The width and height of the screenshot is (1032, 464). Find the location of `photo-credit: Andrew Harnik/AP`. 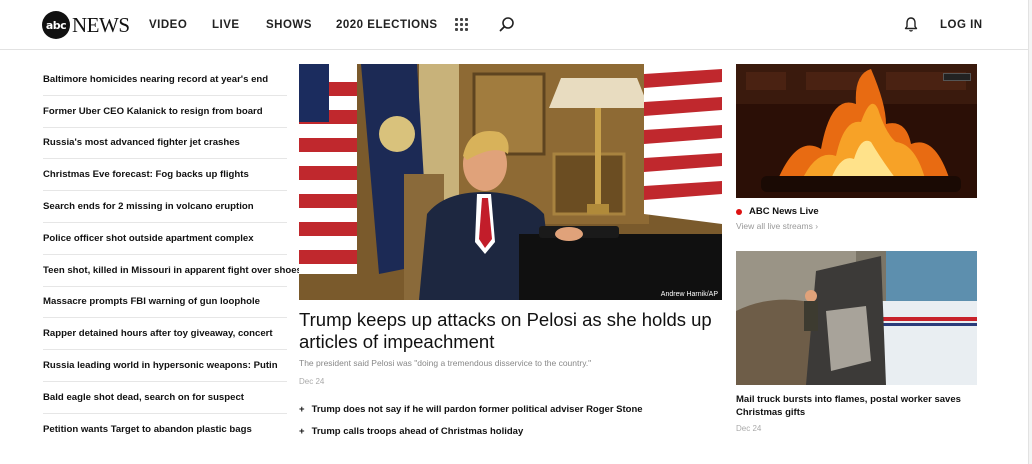

photo-credit: Andrew Harnik/AP is located at coordinates (689, 294).